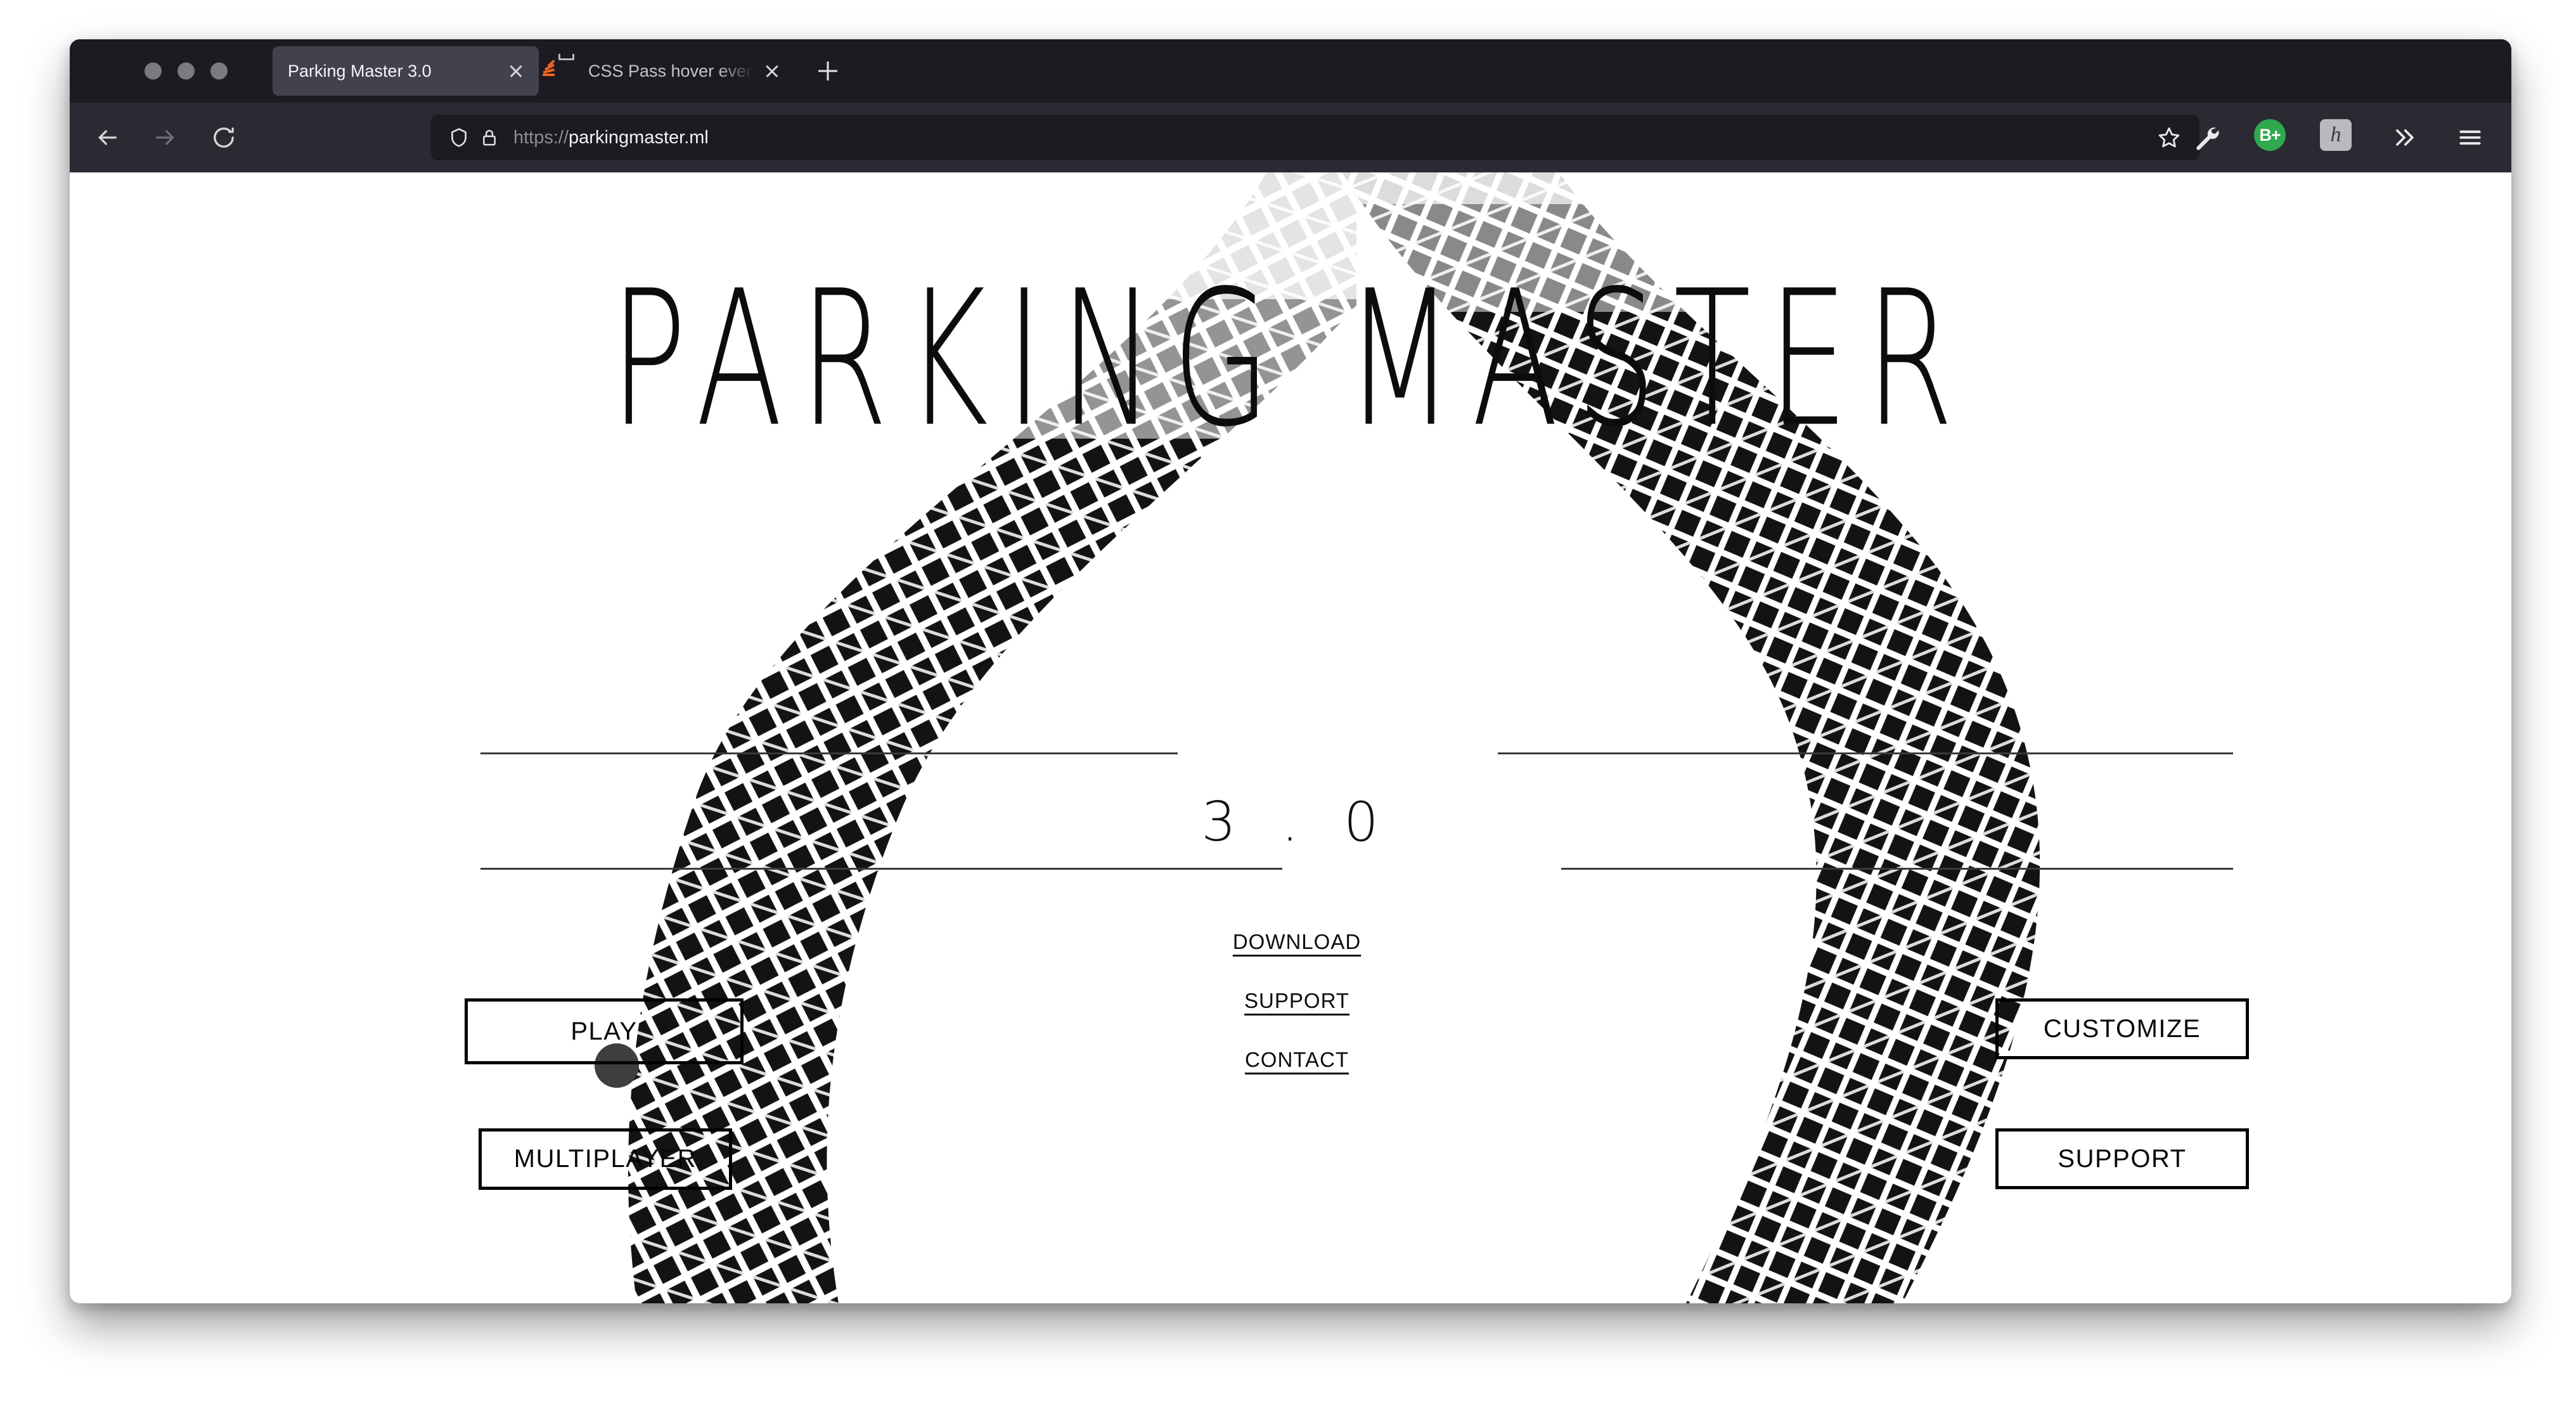 The image size is (2576, 1406). I want to click on close-window-button, so click(153, 71).